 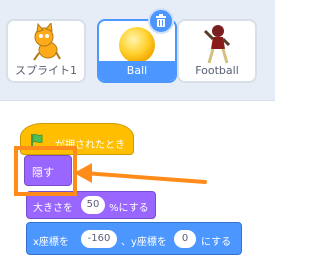 What do you see at coordinates (217, 44) in the screenshot?
I see `football-player-sprite-icon` at bounding box center [217, 44].